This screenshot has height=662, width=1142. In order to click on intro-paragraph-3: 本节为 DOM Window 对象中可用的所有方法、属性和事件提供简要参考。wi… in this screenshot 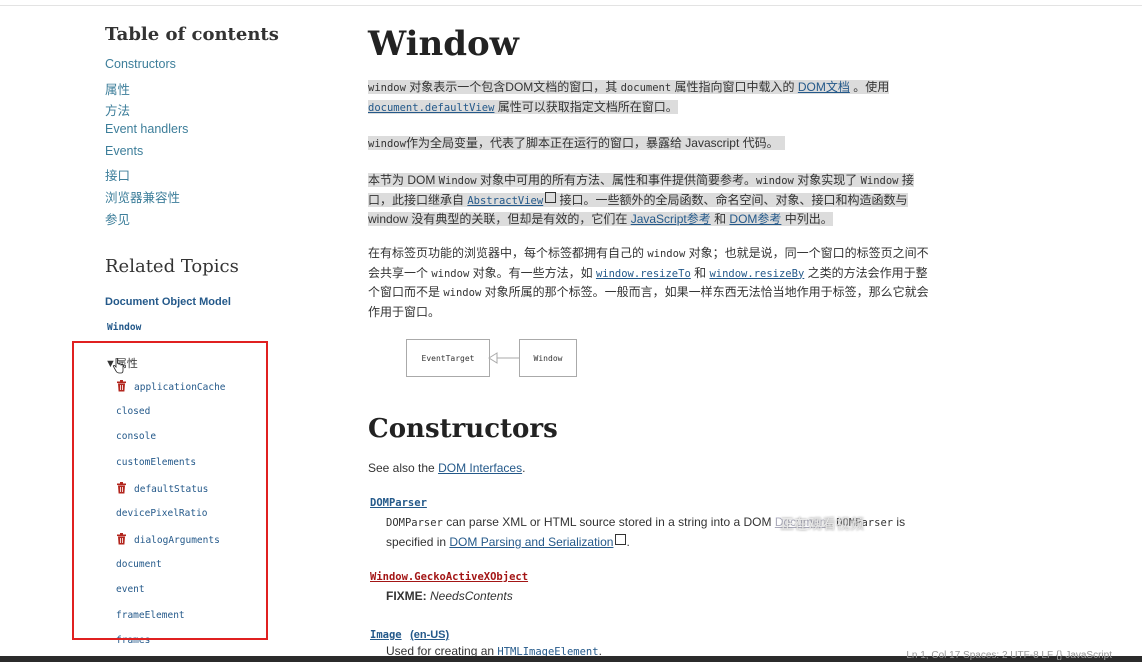, I will do `click(652, 200)`.